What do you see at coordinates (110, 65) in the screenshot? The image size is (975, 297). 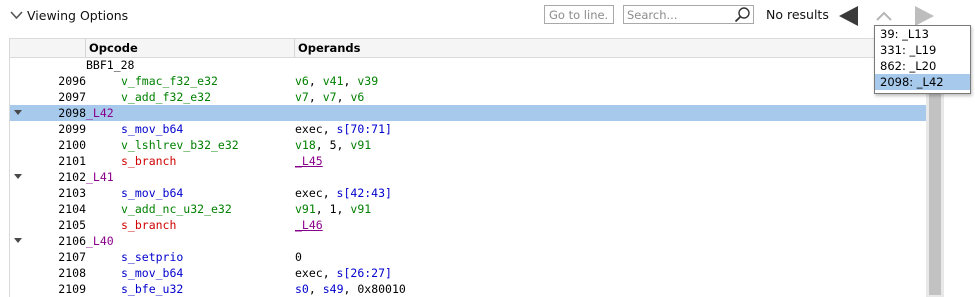 I see `block-label: BBF1_28` at bounding box center [110, 65].